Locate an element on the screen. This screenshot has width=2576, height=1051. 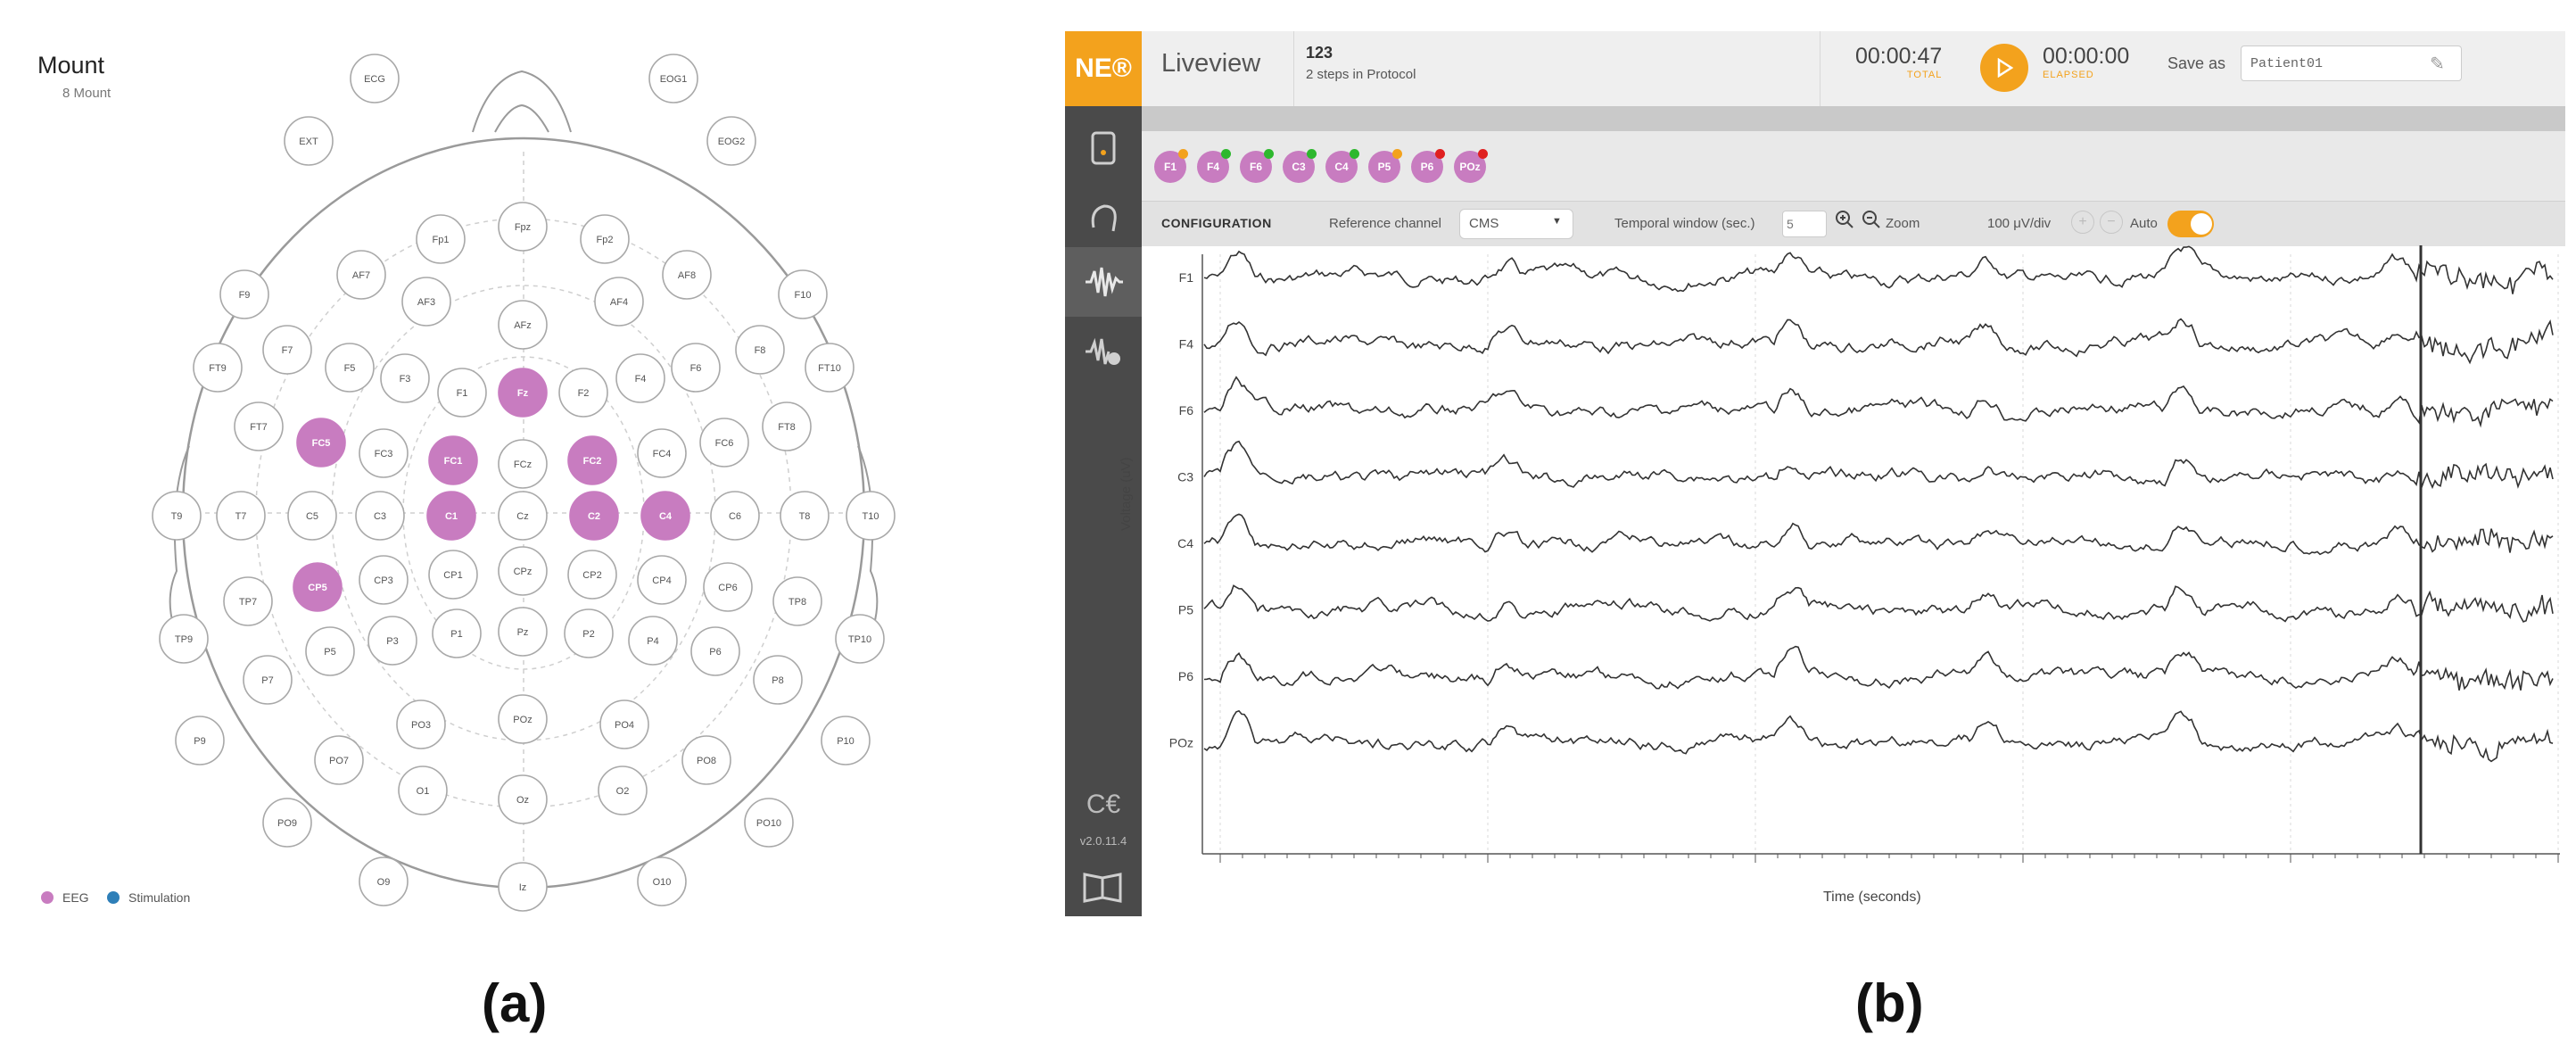
electrode-p5: P5 is located at coordinates (330, 651).